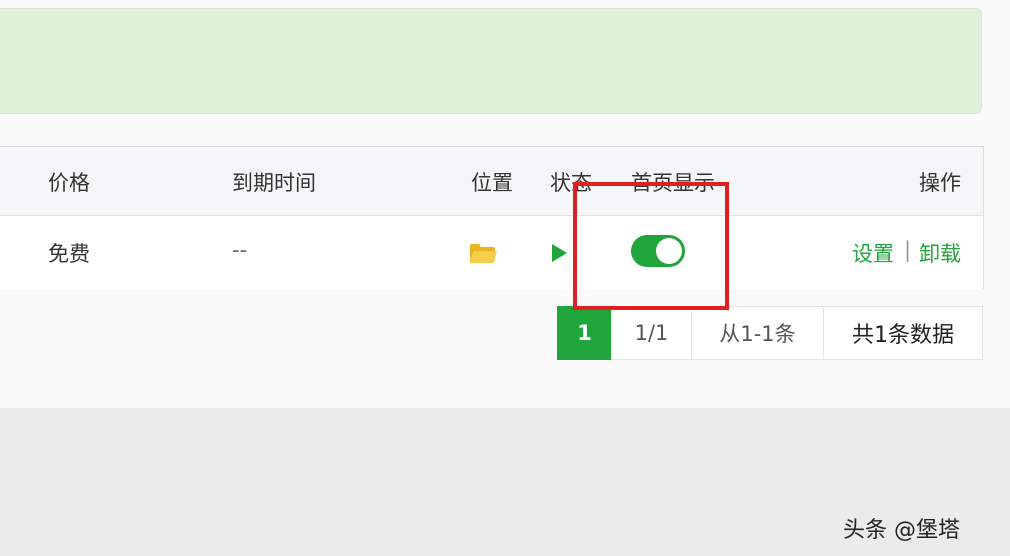 The width and height of the screenshot is (1010, 556). What do you see at coordinates (669, 251) in the screenshot?
I see `toggle-knob` at bounding box center [669, 251].